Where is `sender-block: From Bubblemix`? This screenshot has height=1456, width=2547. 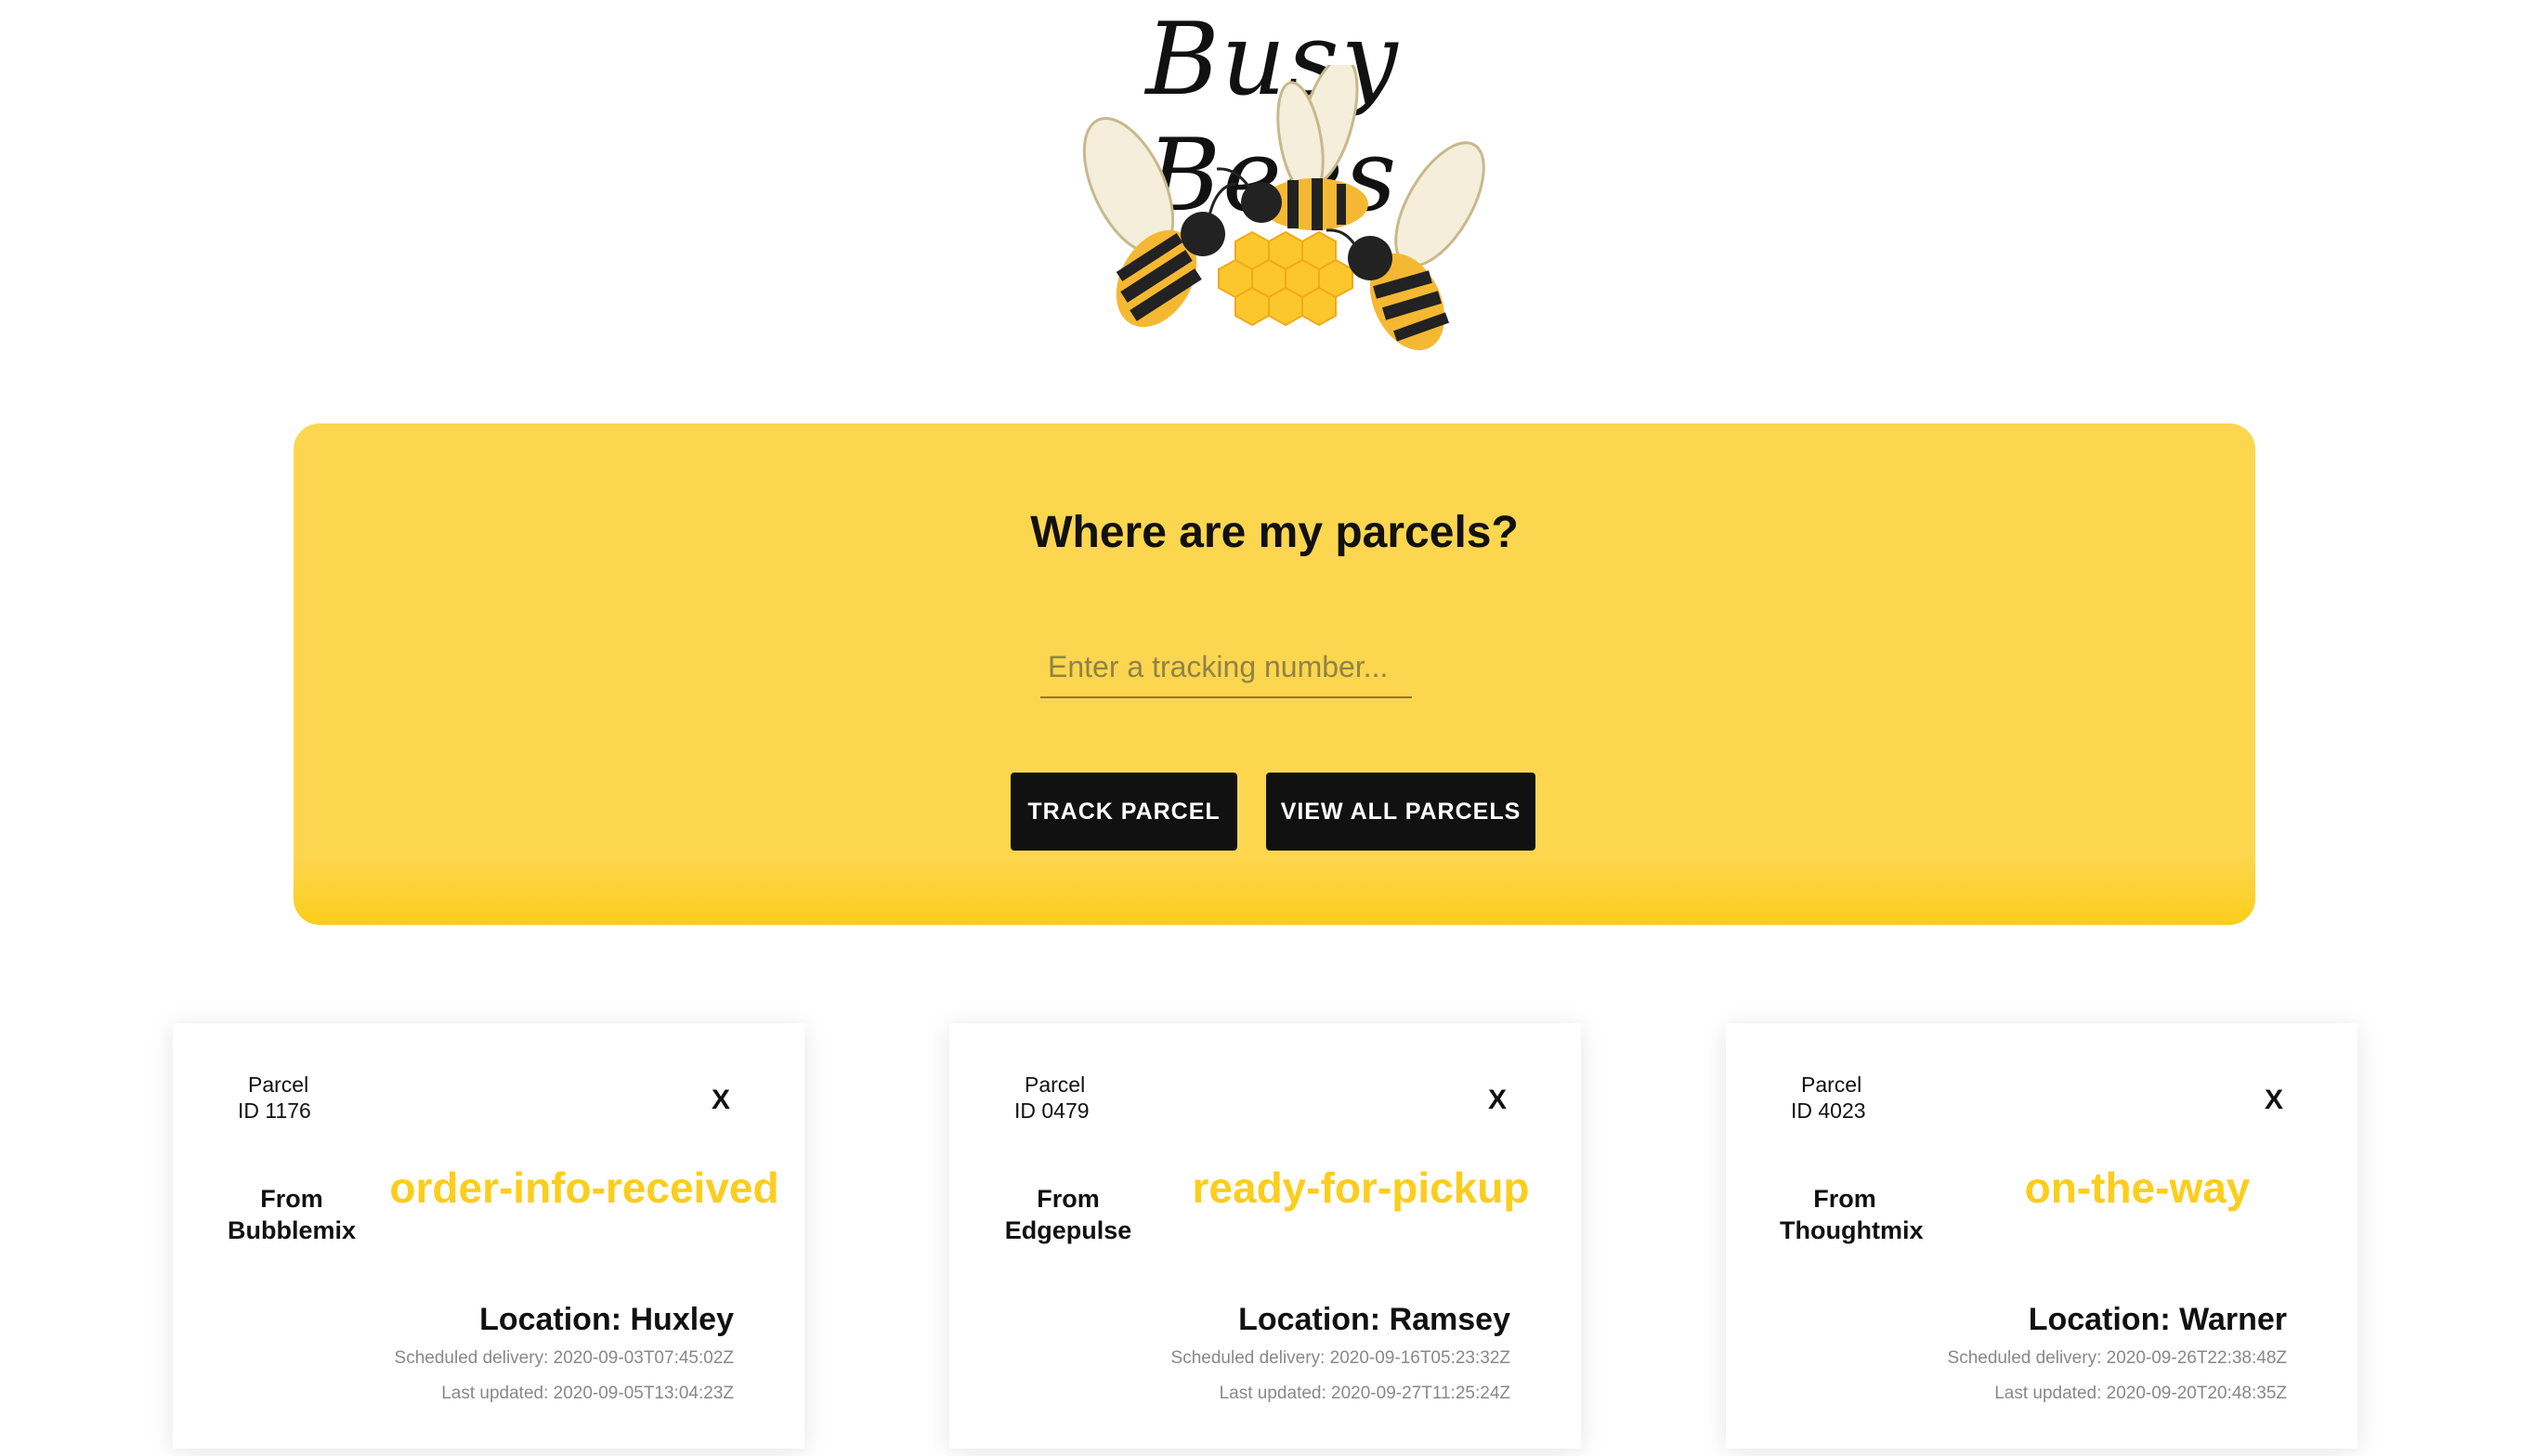
sender-block: From Bubblemix is located at coordinates (292, 1214).